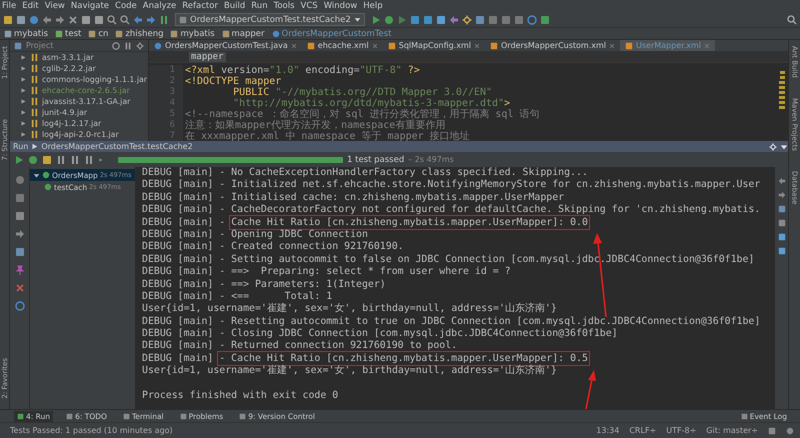  I want to click on highlighted-console-text: Cache Hit Ratio [cn.zhisheng.mybatis.mapper.UserMapper]: 0.0, so click(409, 222).